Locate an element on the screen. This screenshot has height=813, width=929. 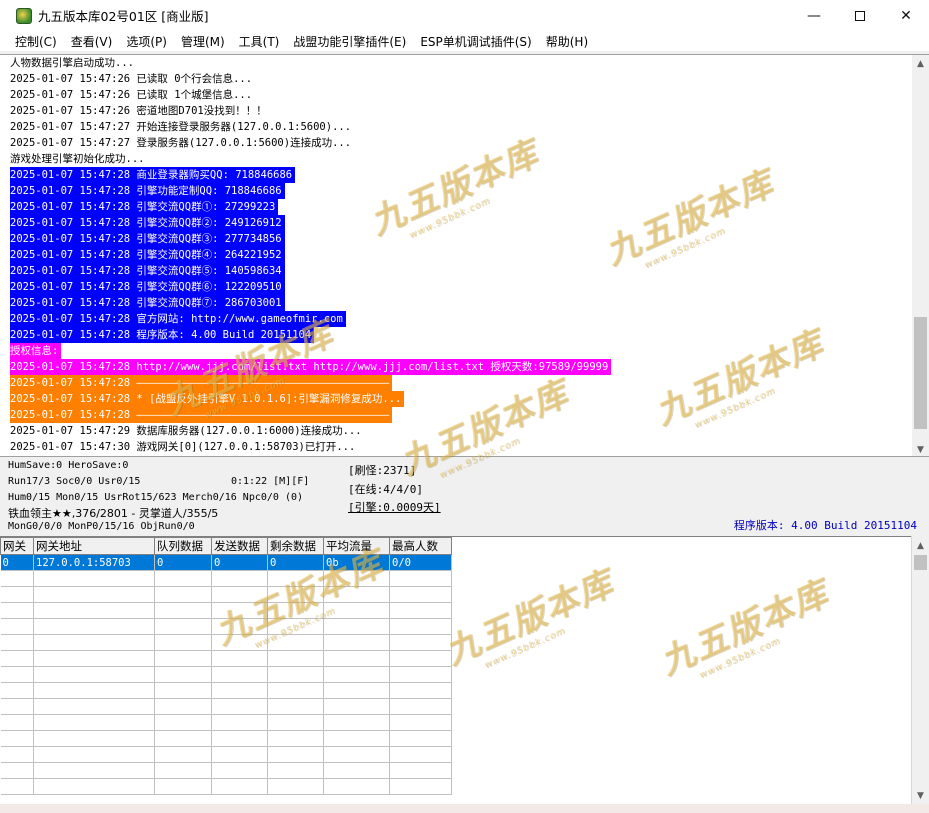
log-scrollbar: ▲ ▼ is located at coordinates (920, 255).